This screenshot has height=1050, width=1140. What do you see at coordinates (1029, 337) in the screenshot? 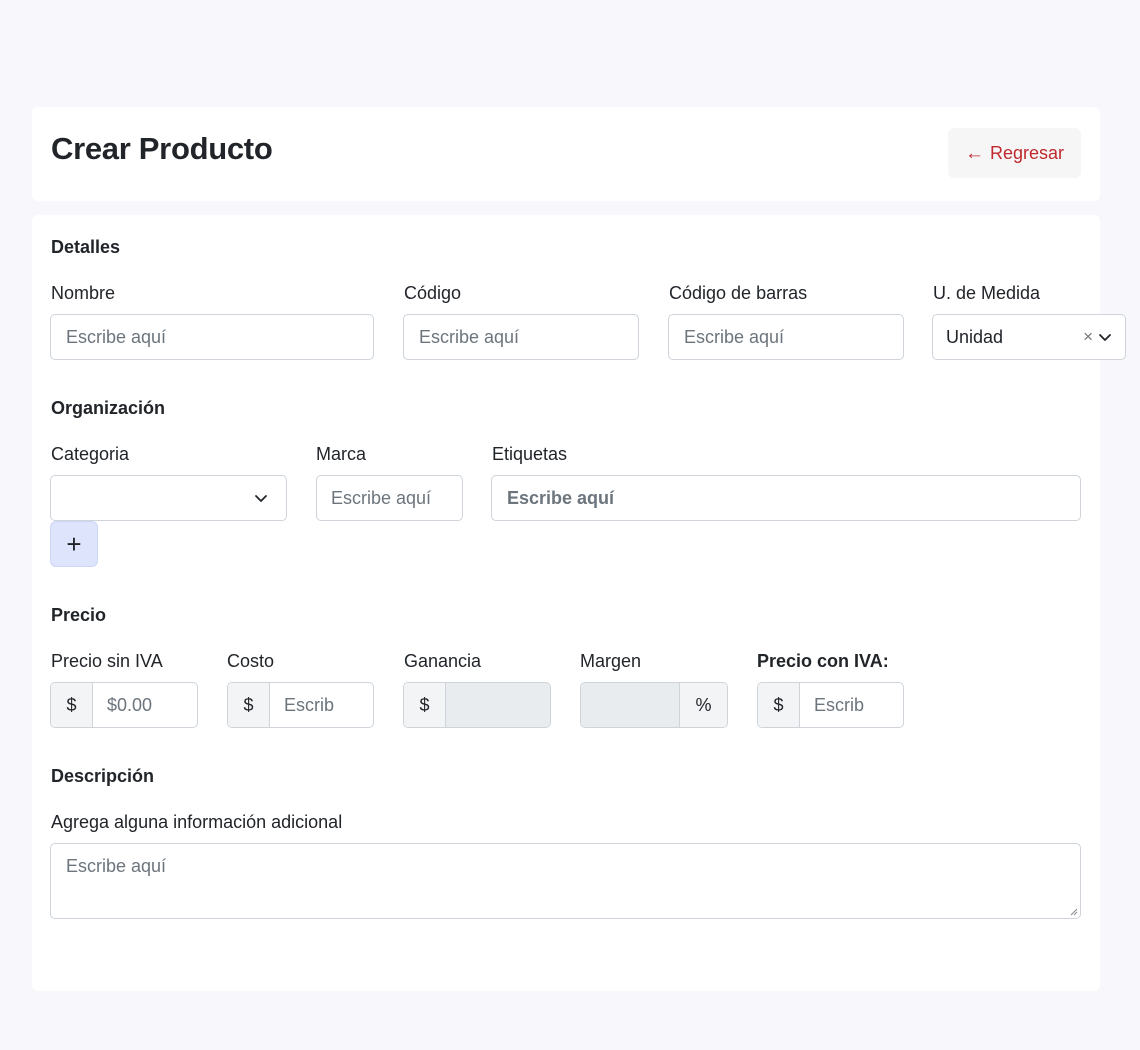
I see `unidad-select: Unidad ×` at bounding box center [1029, 337].